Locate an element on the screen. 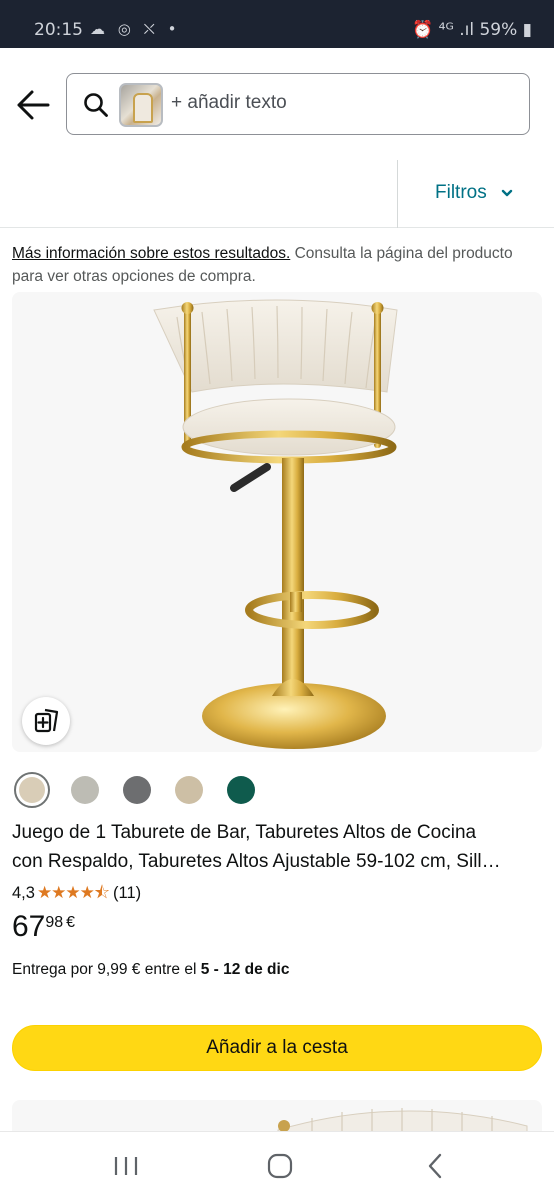  compare-icon is located at coordinates (46, 720).